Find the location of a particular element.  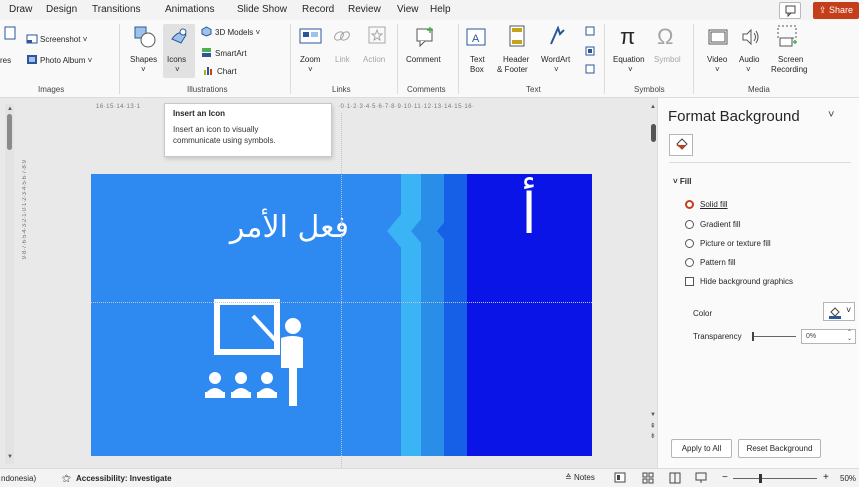

header-footer-label-2: & Footer is located at coordinates (512, 70).